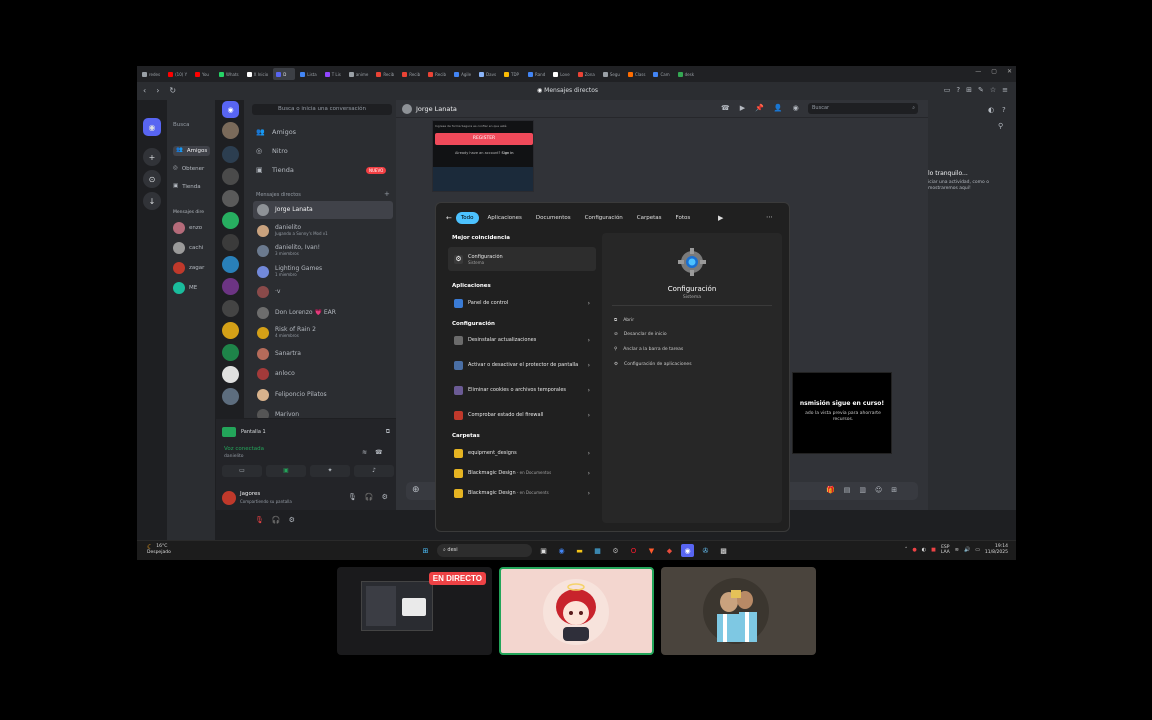 The height and width of the screenshot is (720, 1152). I want to click on search-box: Busca, so click(181, 125).